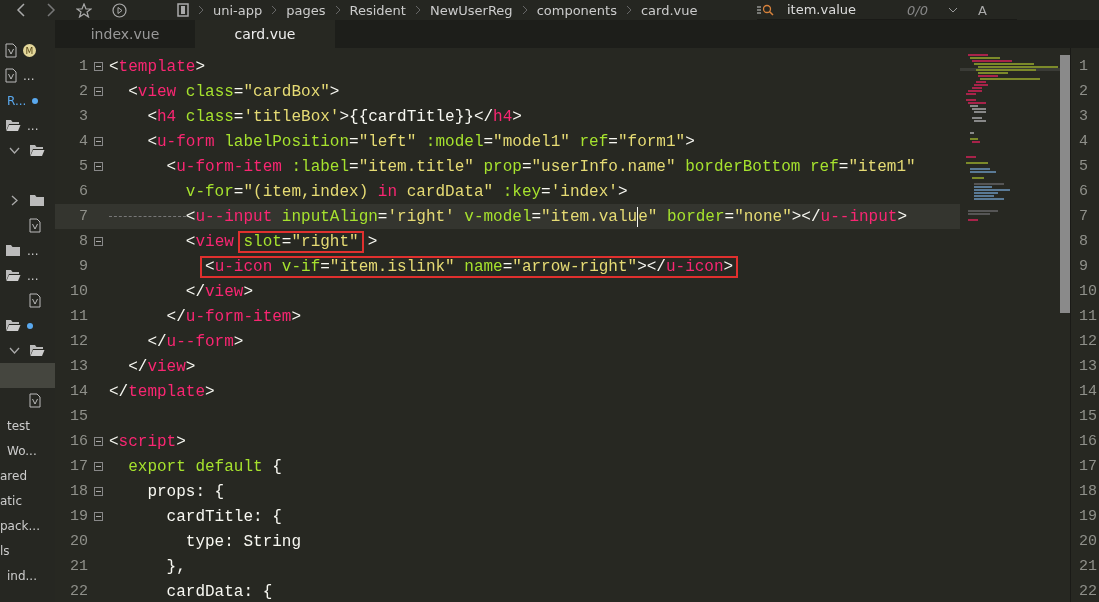 This screenshot has width=1099, height=602. Describe the element at coordinates (1083, 167) in the screenshot. I see `line-number: 5` at that location.